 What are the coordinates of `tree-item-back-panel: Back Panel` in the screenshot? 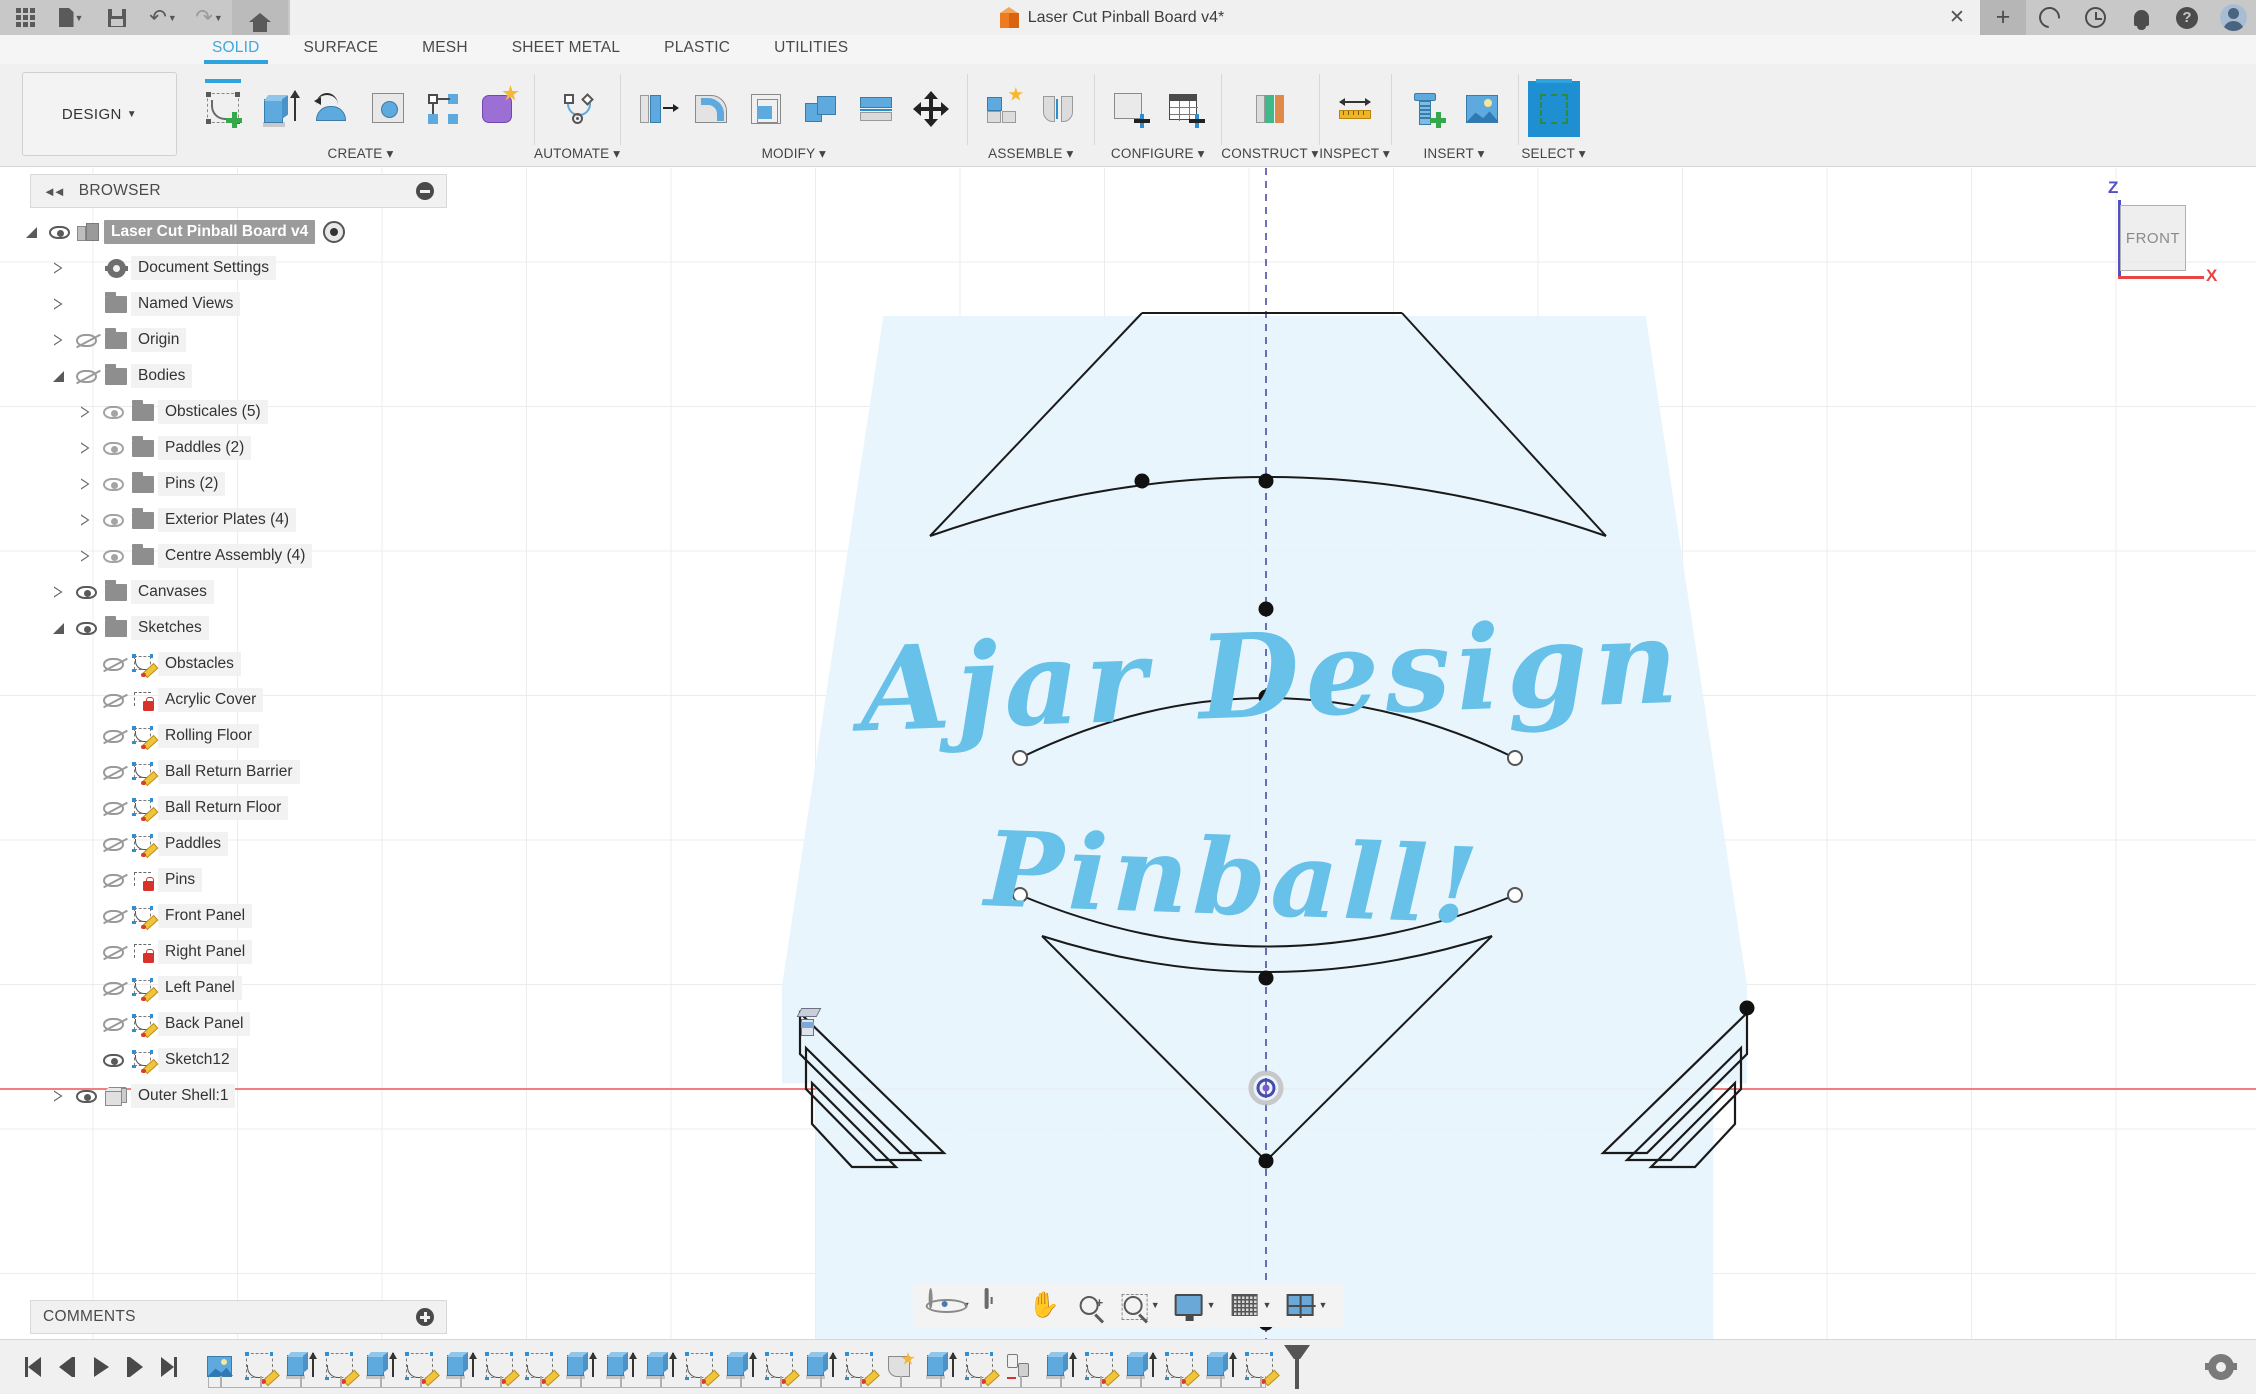 It's located at (227, 1024).